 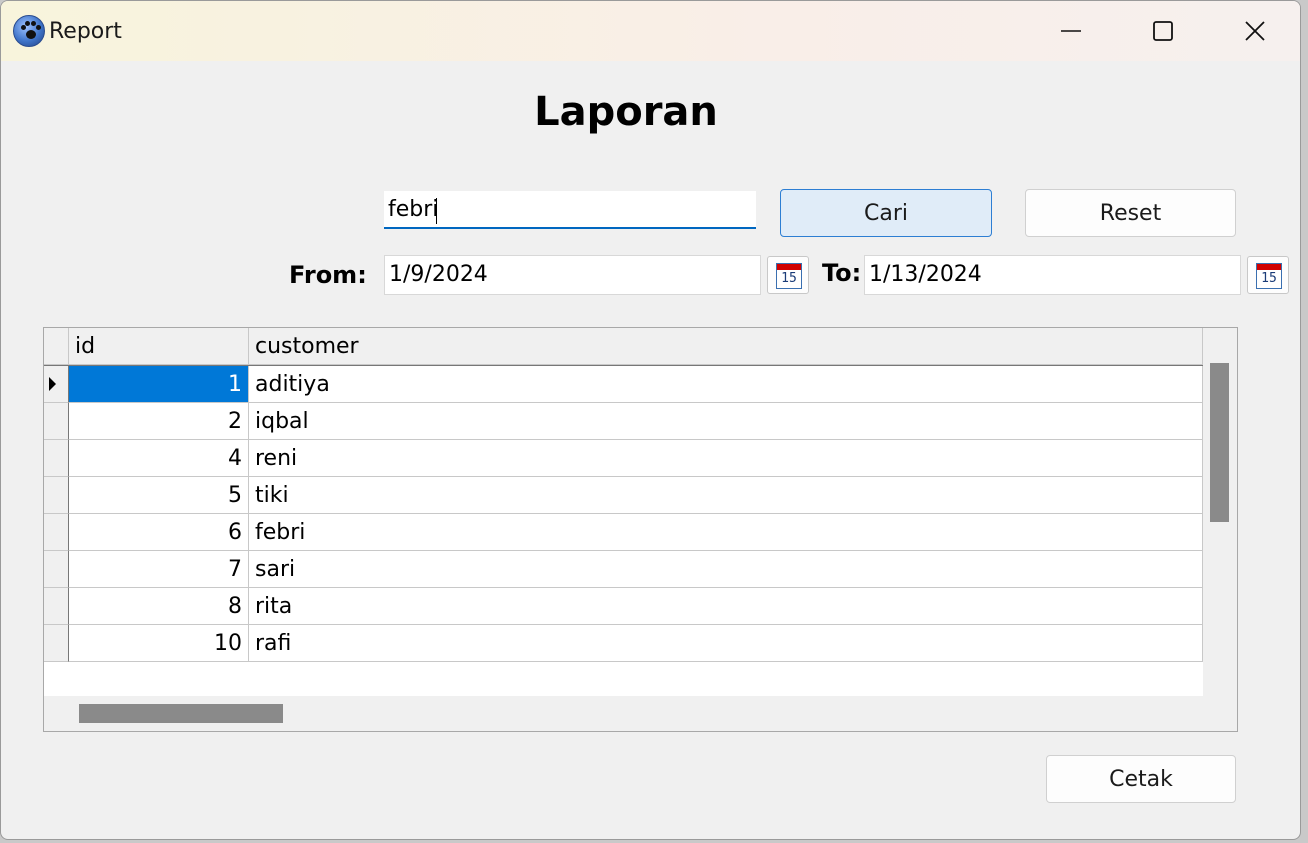 I want to click on cell-id: 4, so click(x=159, y=458).